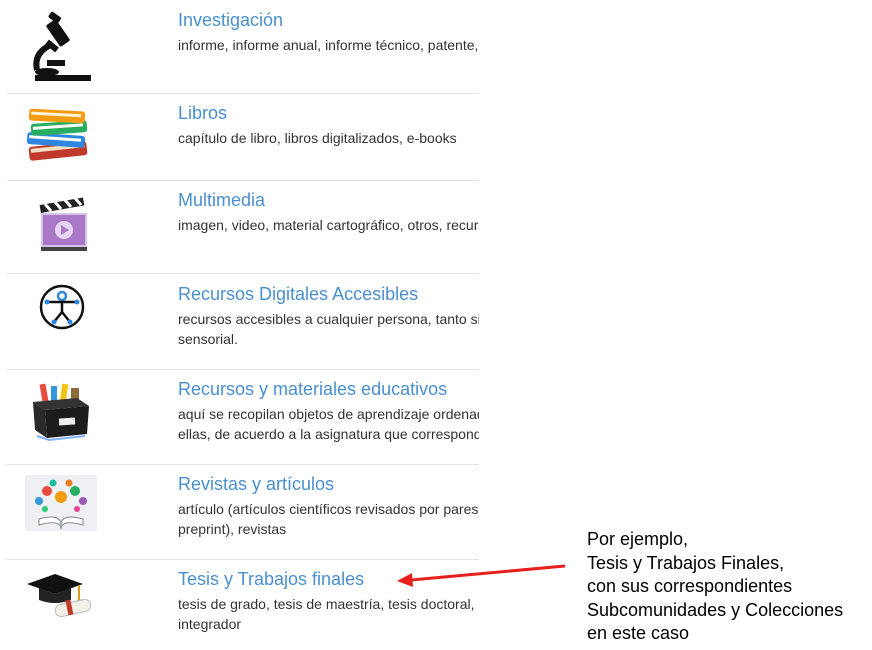 This screenshot has height=650, width=872. What do you see at coordinates (230, 20) in the screenshot?
I see `community-title: Investigación` at bounding box center [230, 20].